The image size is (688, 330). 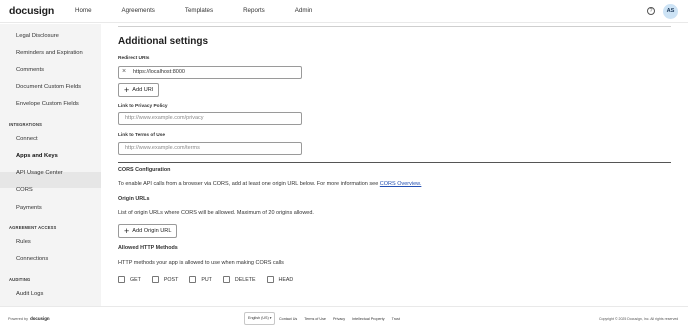 What do you see at coordinates (27, 139) in the screenshot?
I see `sidebar-item-connect: Connect` at bounding box center [27, 139].